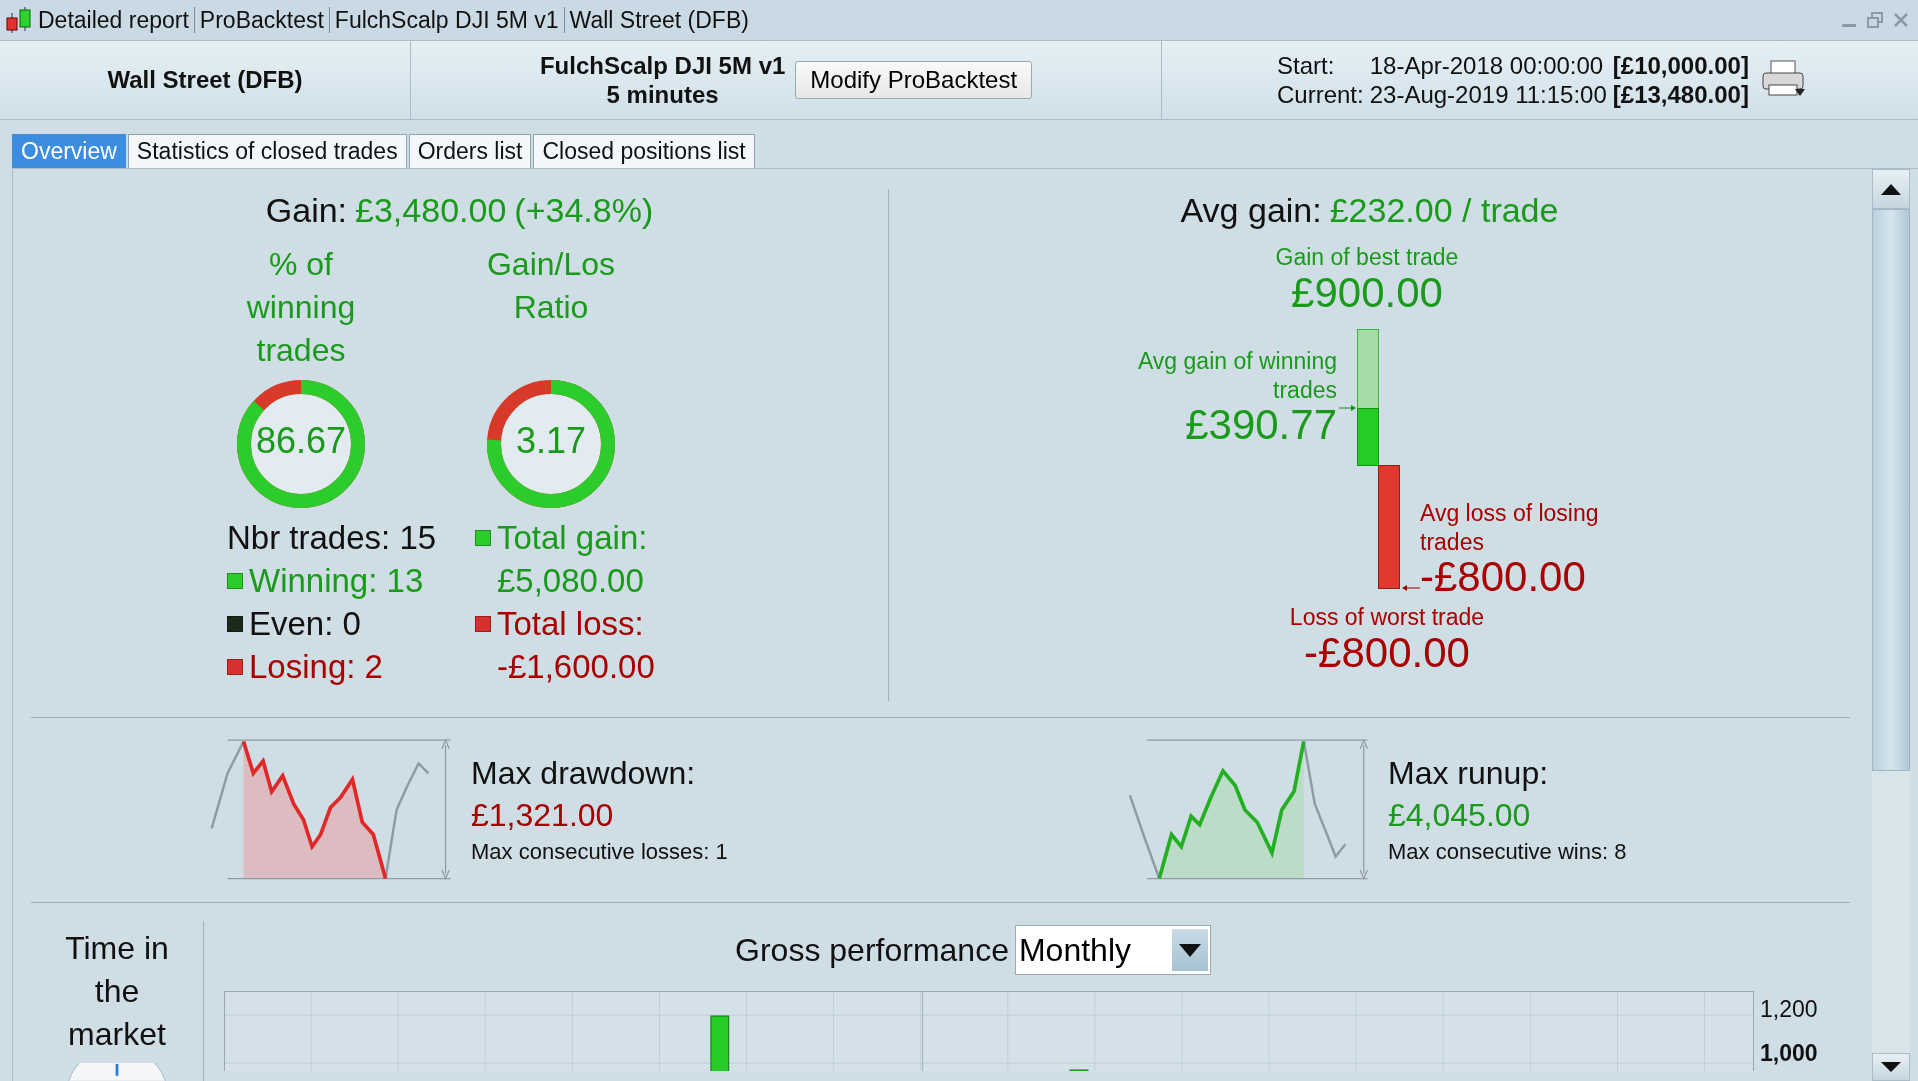 This screenshot has width=1918, height=1081. What do you see at coordinates (644, 151) in the screenshot?
I see `tab: Closed positions list` at bounding box center [644, 151].